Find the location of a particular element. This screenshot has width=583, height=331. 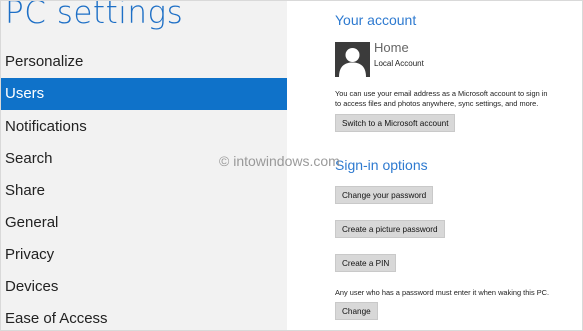

sidebar-item-notifications: Notifications is located at coordinates (144, 127).